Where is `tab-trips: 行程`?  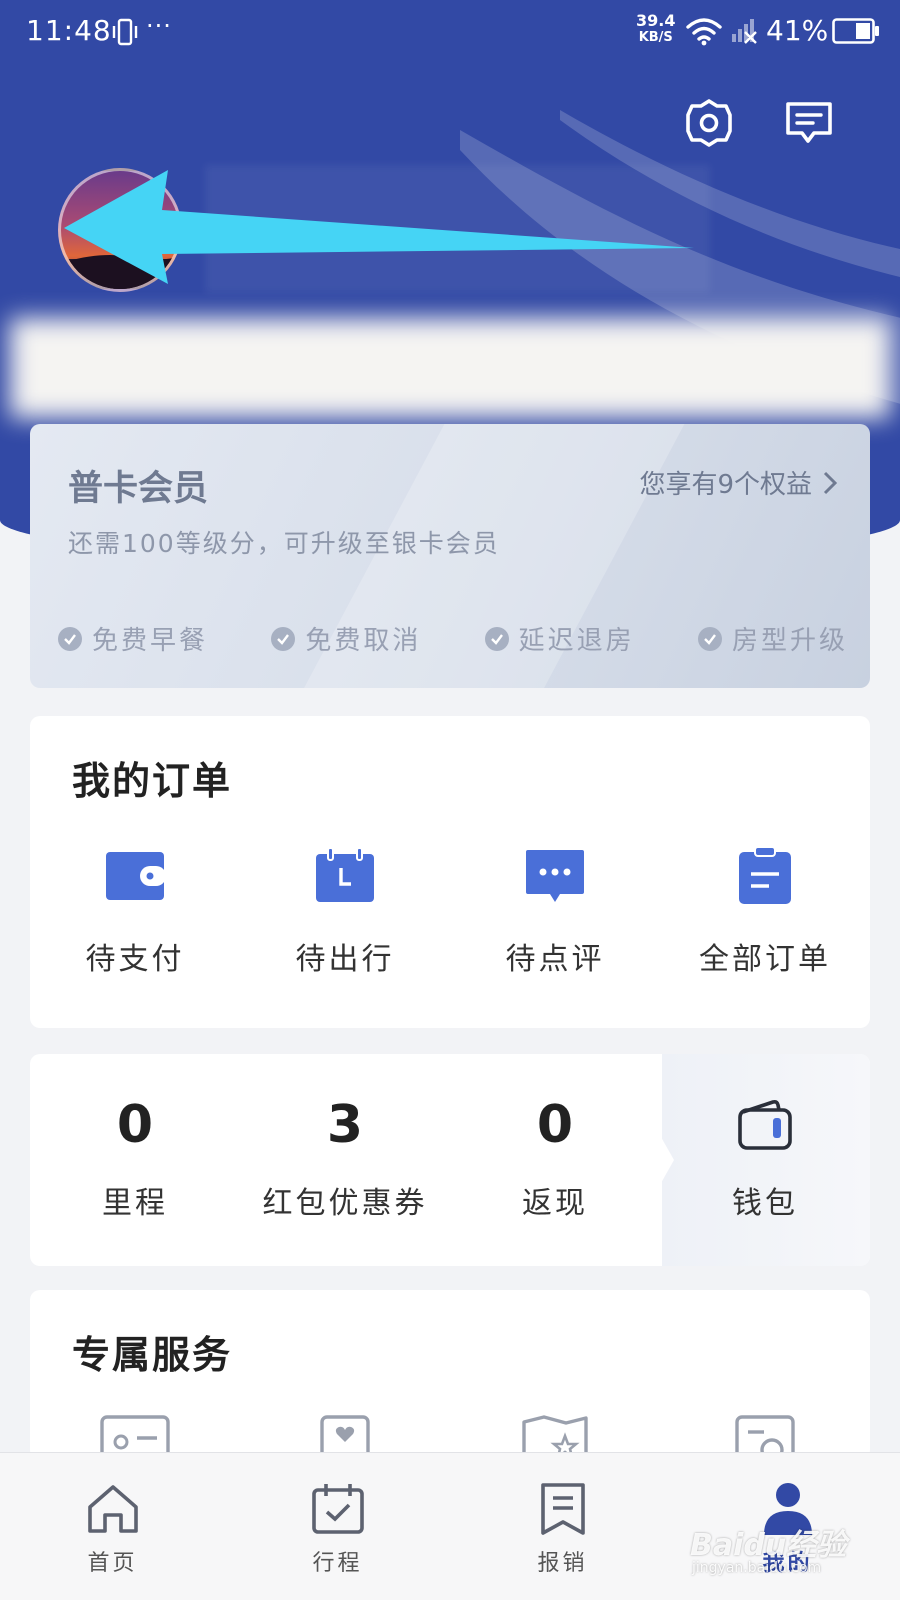
tab-trips: 行程 is located at coordinates (337, 1526).